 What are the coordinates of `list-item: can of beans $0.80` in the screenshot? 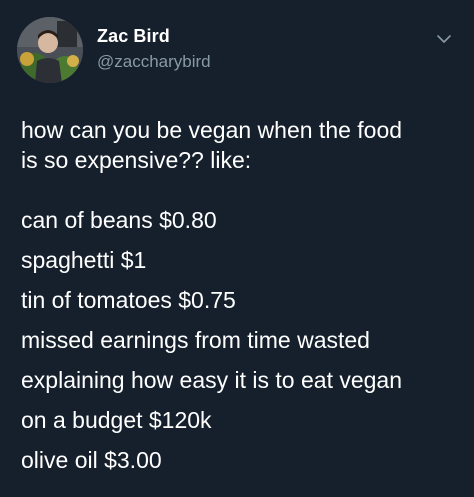 It's located at (119, 220).